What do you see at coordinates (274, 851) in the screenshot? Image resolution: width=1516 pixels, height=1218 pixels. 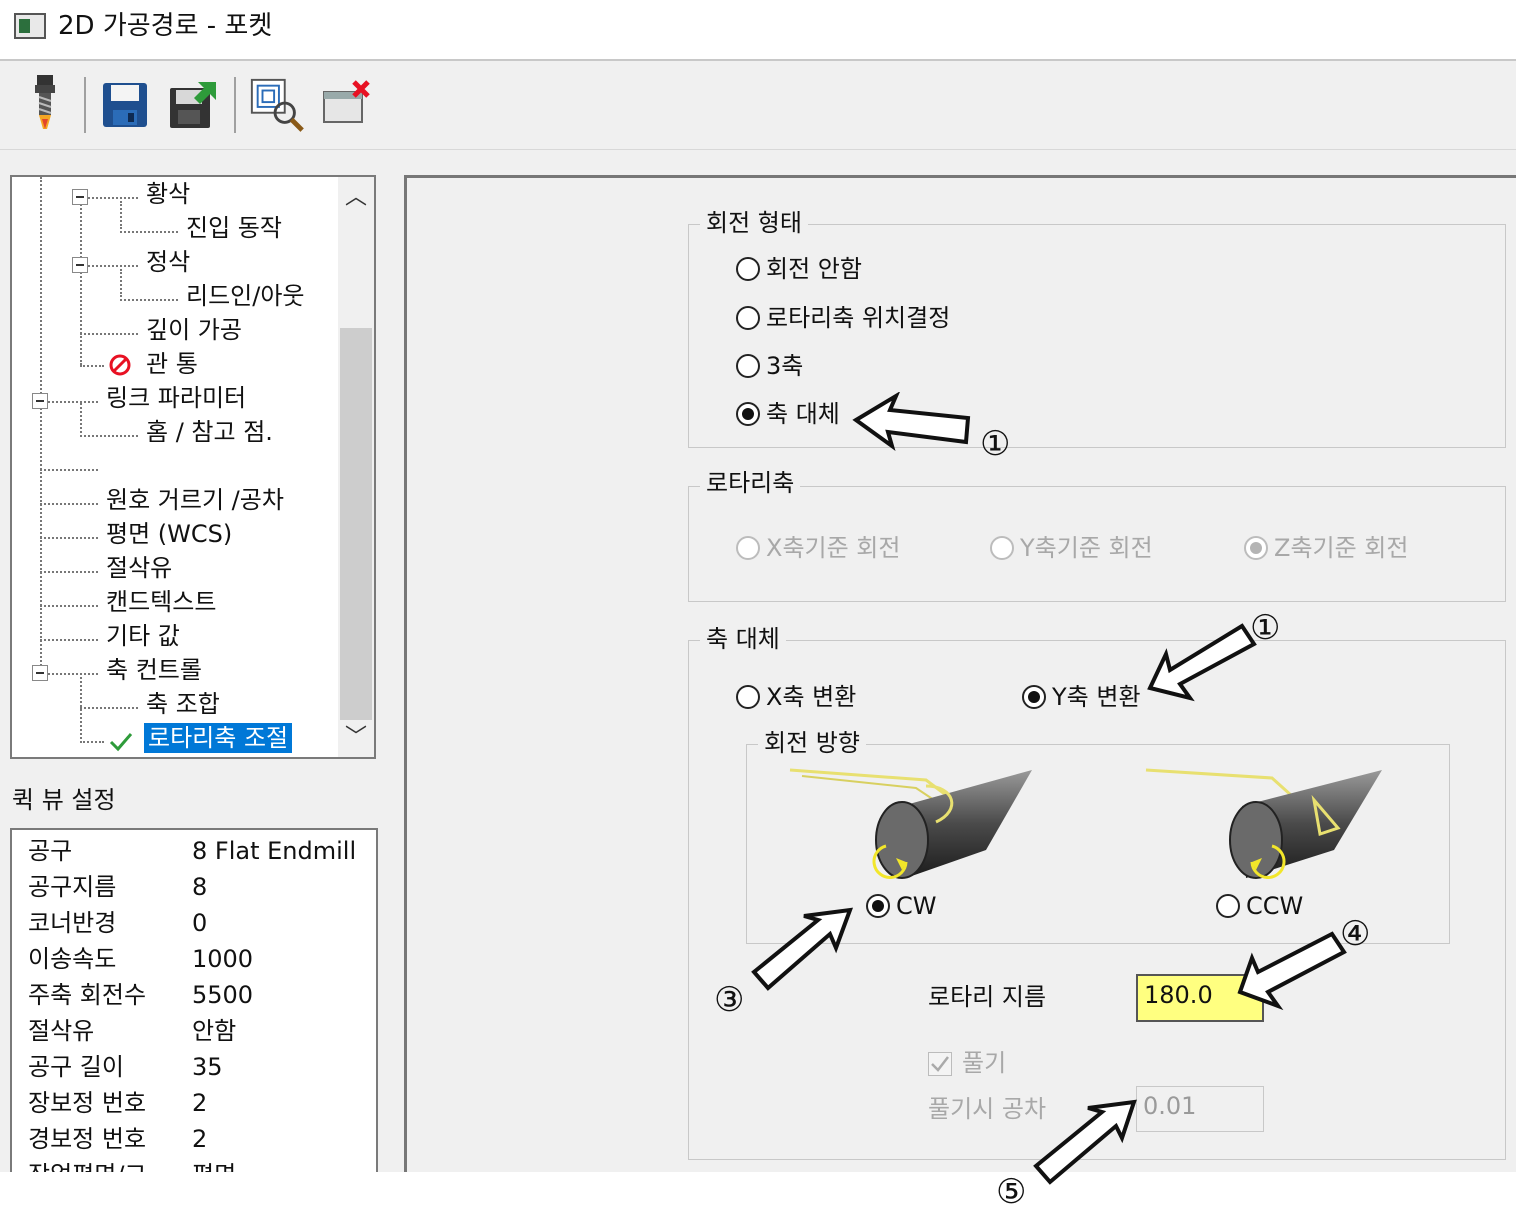 I see `qv-value: 8 Flat Endmill` at bounding box center [274, 851].